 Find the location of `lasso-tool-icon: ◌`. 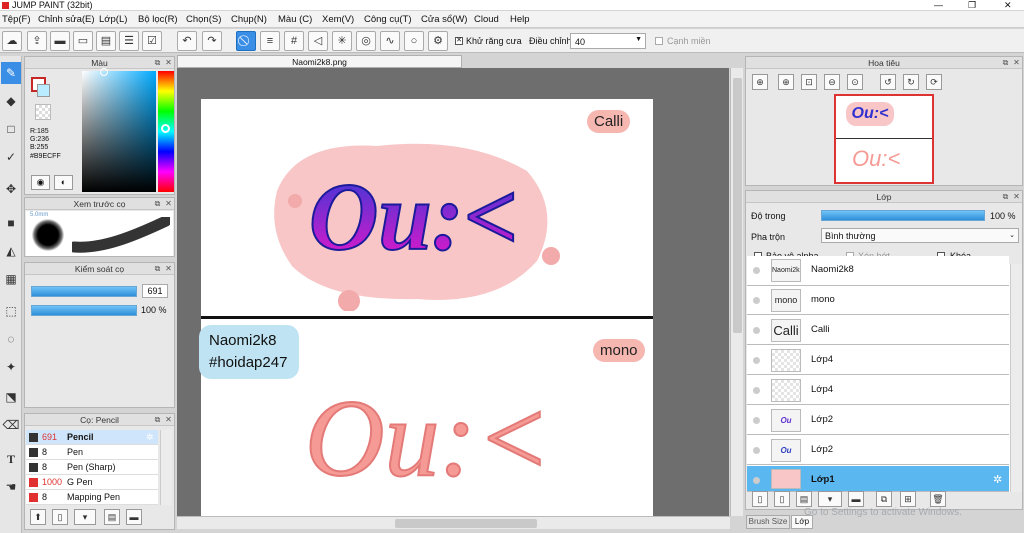

lasso-tool-icon: ◌ is located at coordinates (11, 339).